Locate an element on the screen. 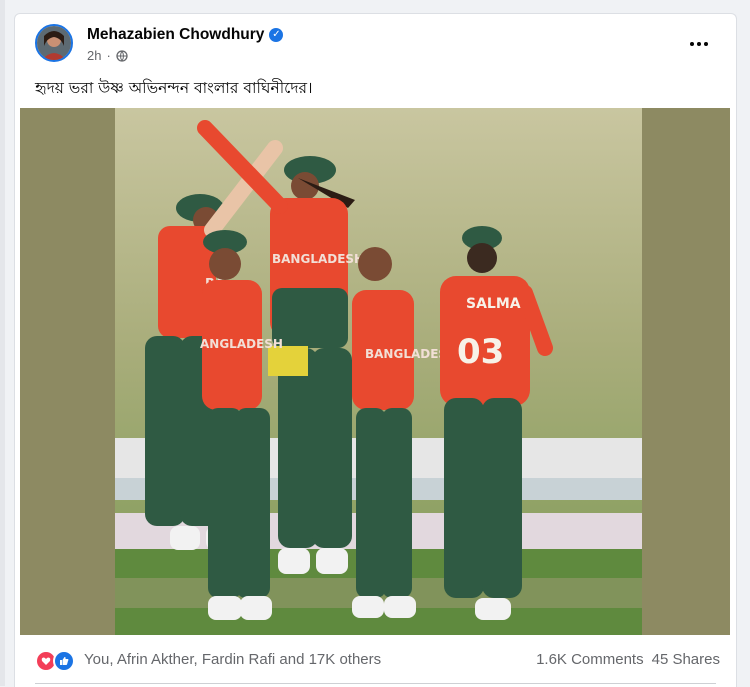 This screenshot has height=687, width=750. post-meta: 2h · is located at coordinates (107, 55).